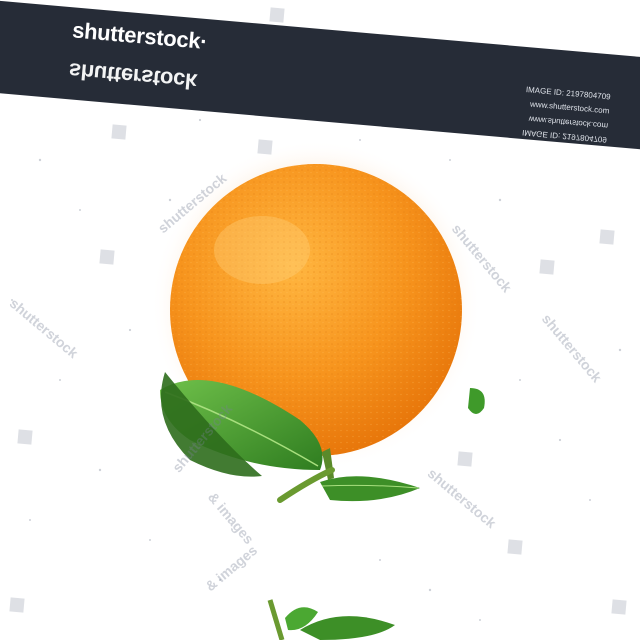 This screenshot has height=640, width=640. I want to click on leaf-bottom, so click(347, 628).